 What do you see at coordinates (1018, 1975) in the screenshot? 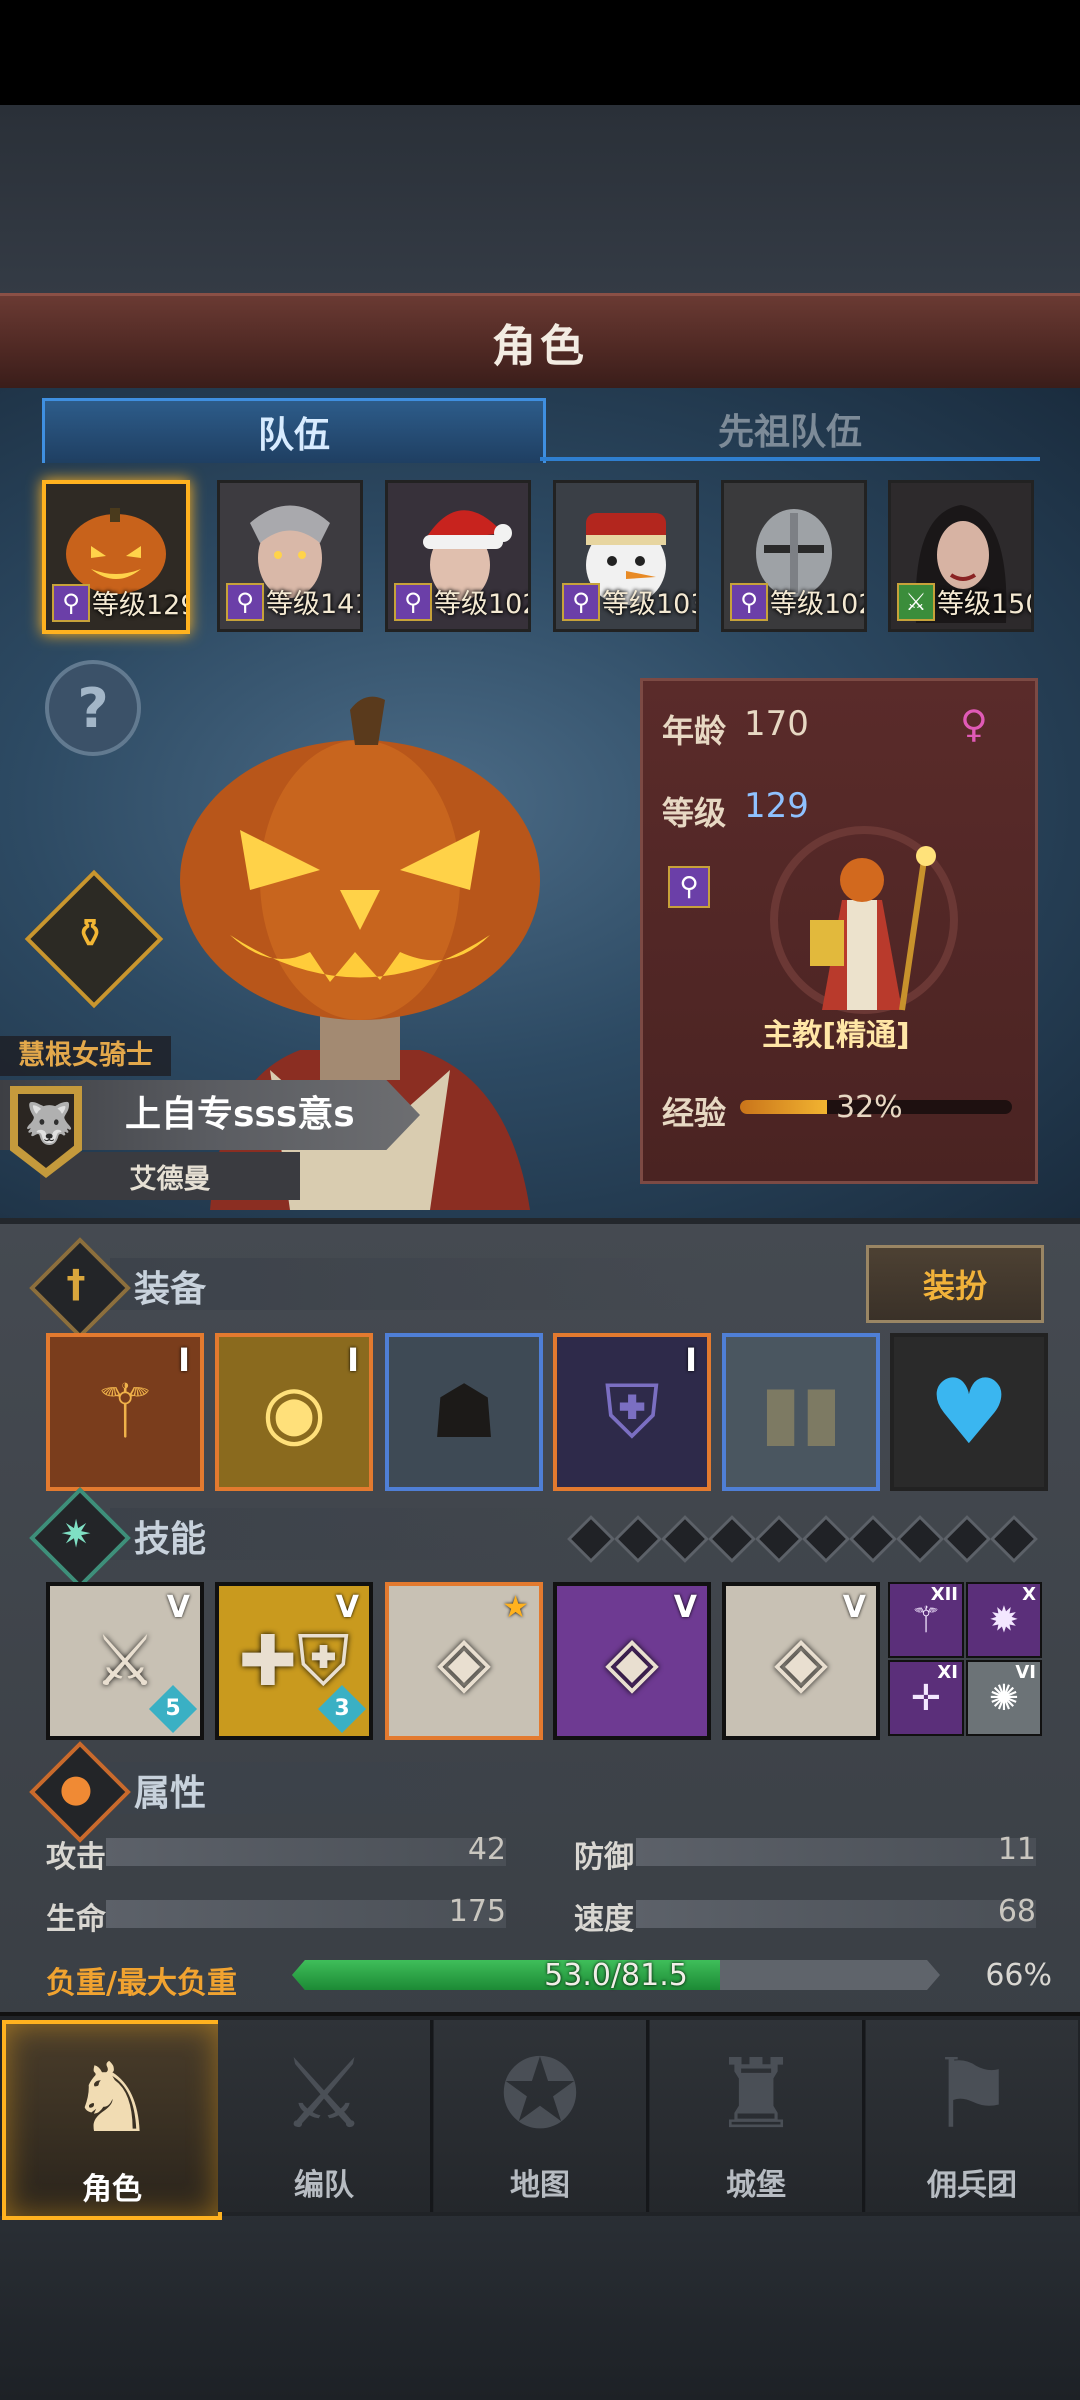
I see `load-percent: 66%` at bounding box center [1018, 1975].